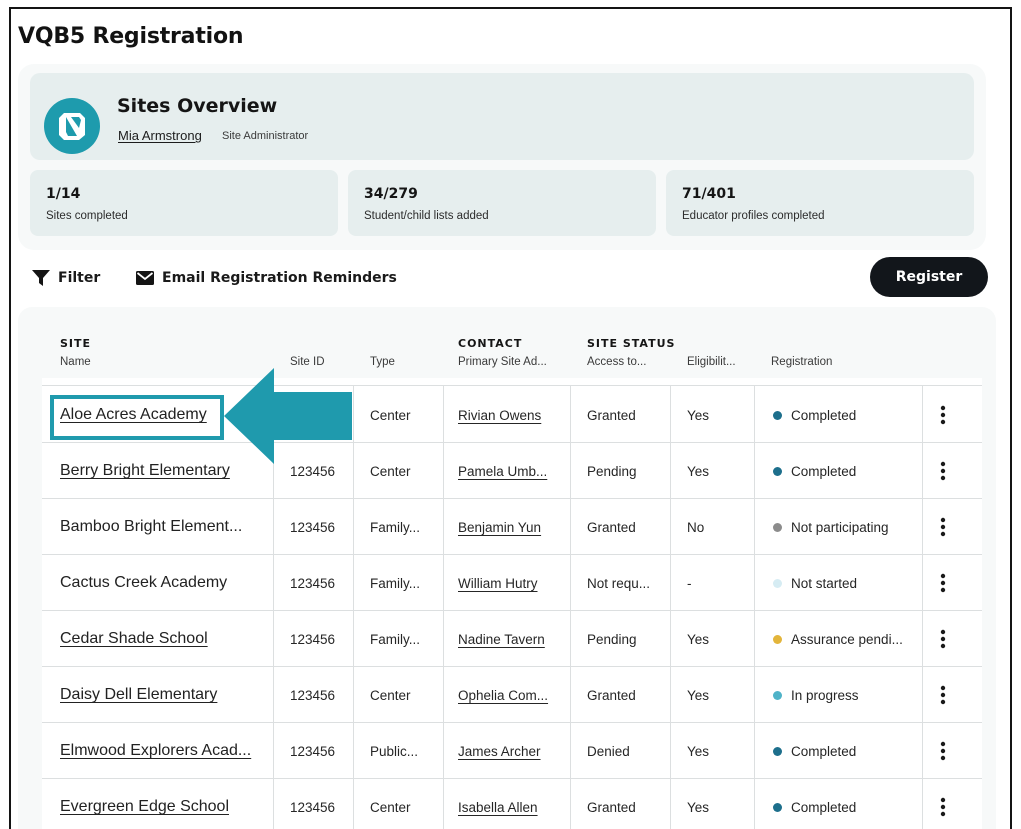 The height and width of the screenshot is (829, 1021). What do you see at coordinates (929, 277) in the screenshot?
I see `register-button: Register` at bounding box center [929, 277].